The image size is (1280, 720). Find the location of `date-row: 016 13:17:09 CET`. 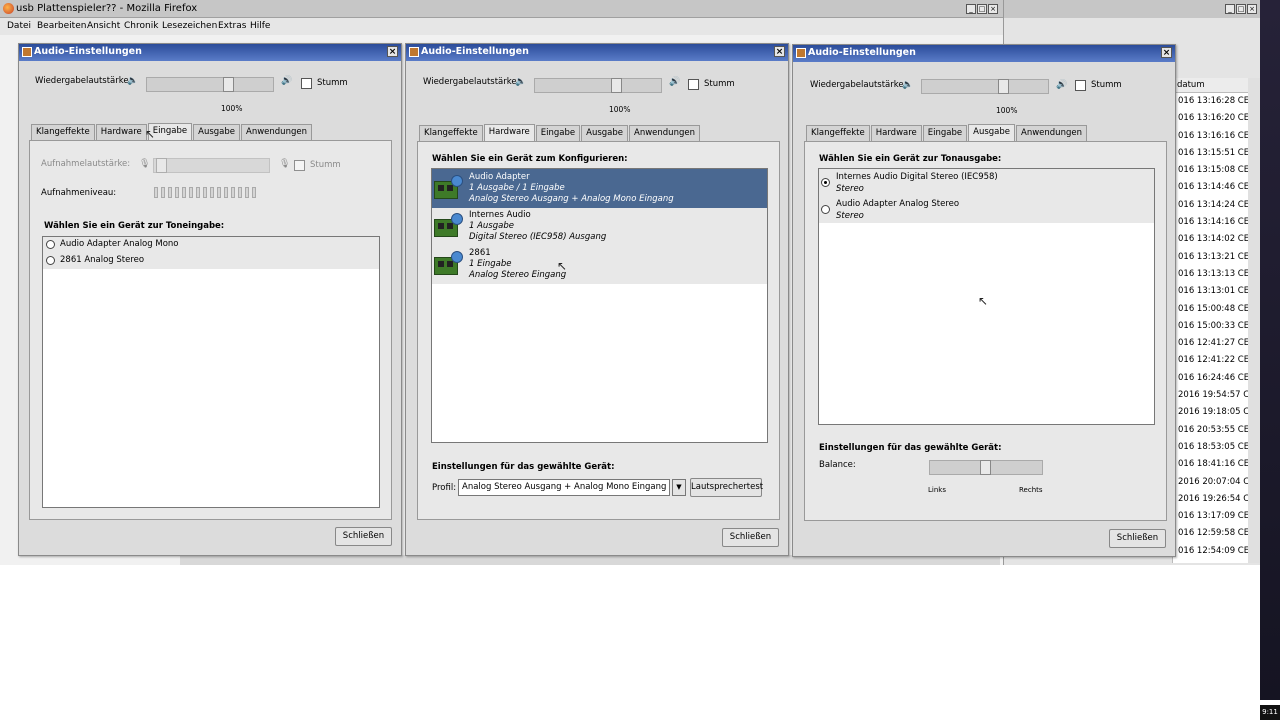

date-row: 016 13:17:09 CET is located at coordinates (1216, 516).